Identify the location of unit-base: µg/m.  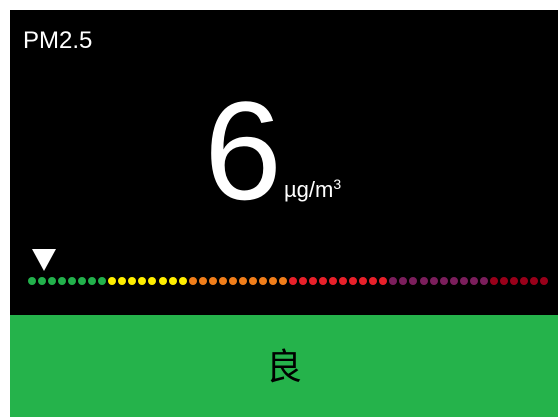
(309, 189).